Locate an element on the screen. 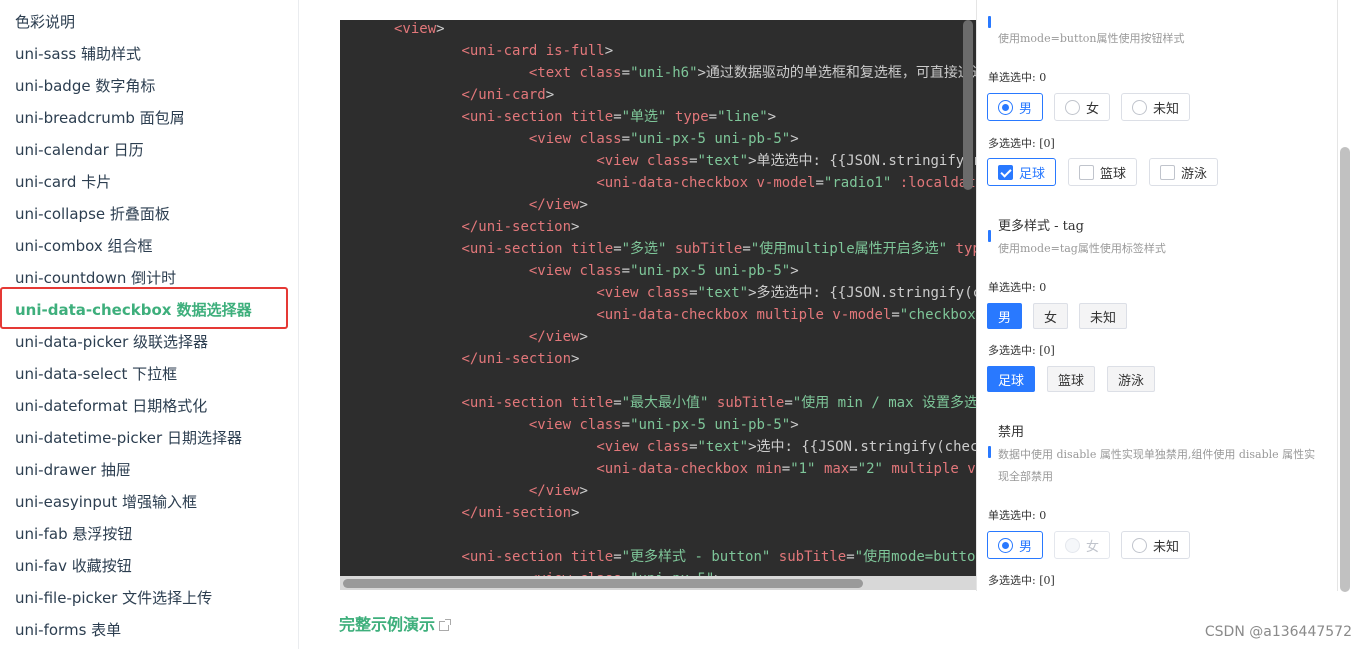 The image size is (1366, 649). section-subtitle-button: 使用mode=button属性使用按钮样式 is located at coordinates (1091, 38).